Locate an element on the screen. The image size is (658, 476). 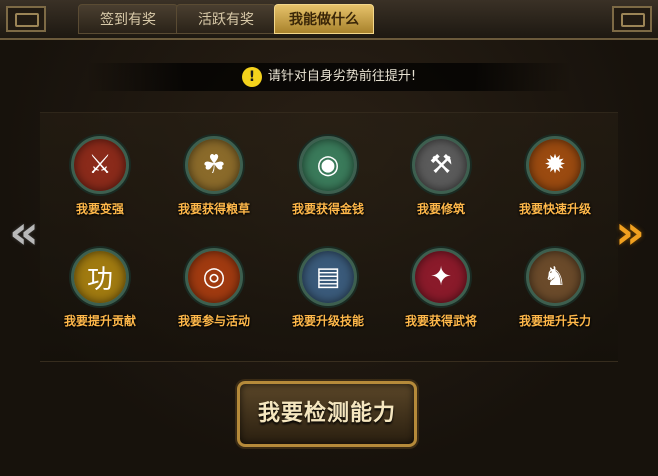
ornament-right-icon is located at coordinates (632, 19).